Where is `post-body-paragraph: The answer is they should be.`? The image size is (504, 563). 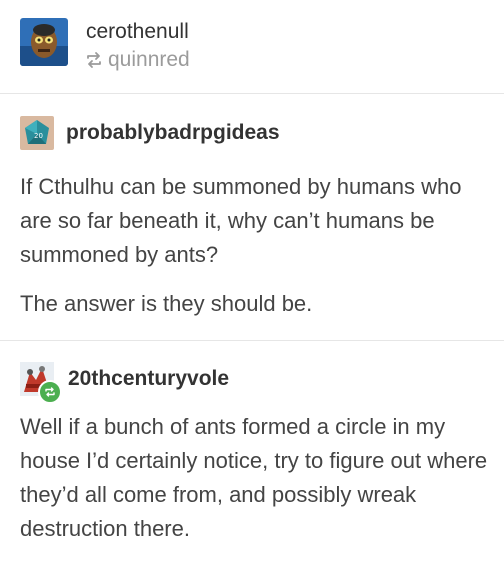 post-body-paragraph: The answer is they should be. is located at coordinates (166, 303).